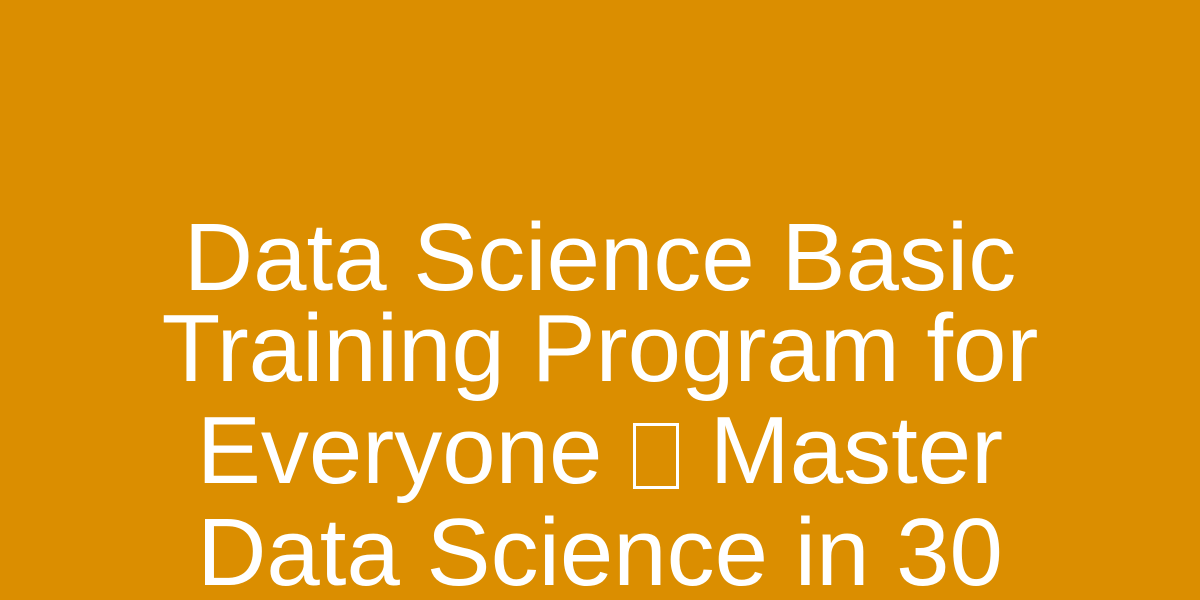 Image resolution: width=1200 pixels, height=600 pixels. What do you see at coordinates (600, 257) in the screenshot?
I see `title-line-1: Data Science Basic` at bounding box center [600, 257].